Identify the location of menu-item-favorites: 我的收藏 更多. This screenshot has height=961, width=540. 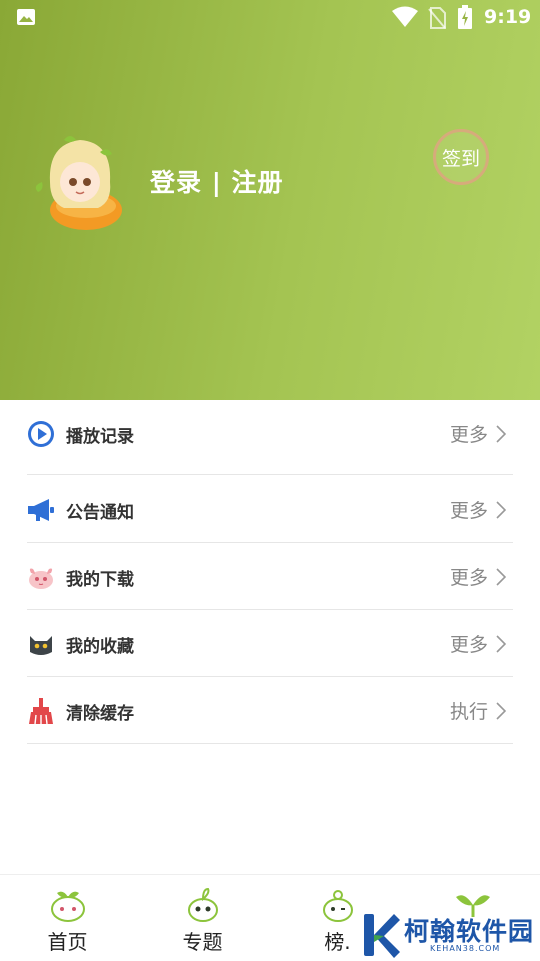
(270, 643).